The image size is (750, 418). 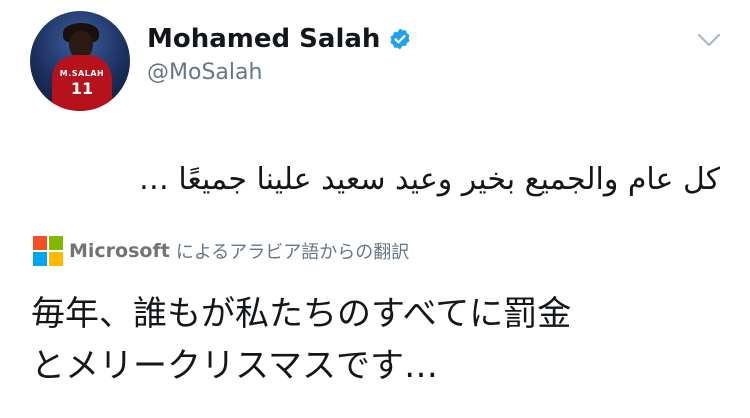 What do you see at coordinates (119, 251) in the screenshot?
I see `translation-brand: Microsoft` at bounding box center [119, 251].